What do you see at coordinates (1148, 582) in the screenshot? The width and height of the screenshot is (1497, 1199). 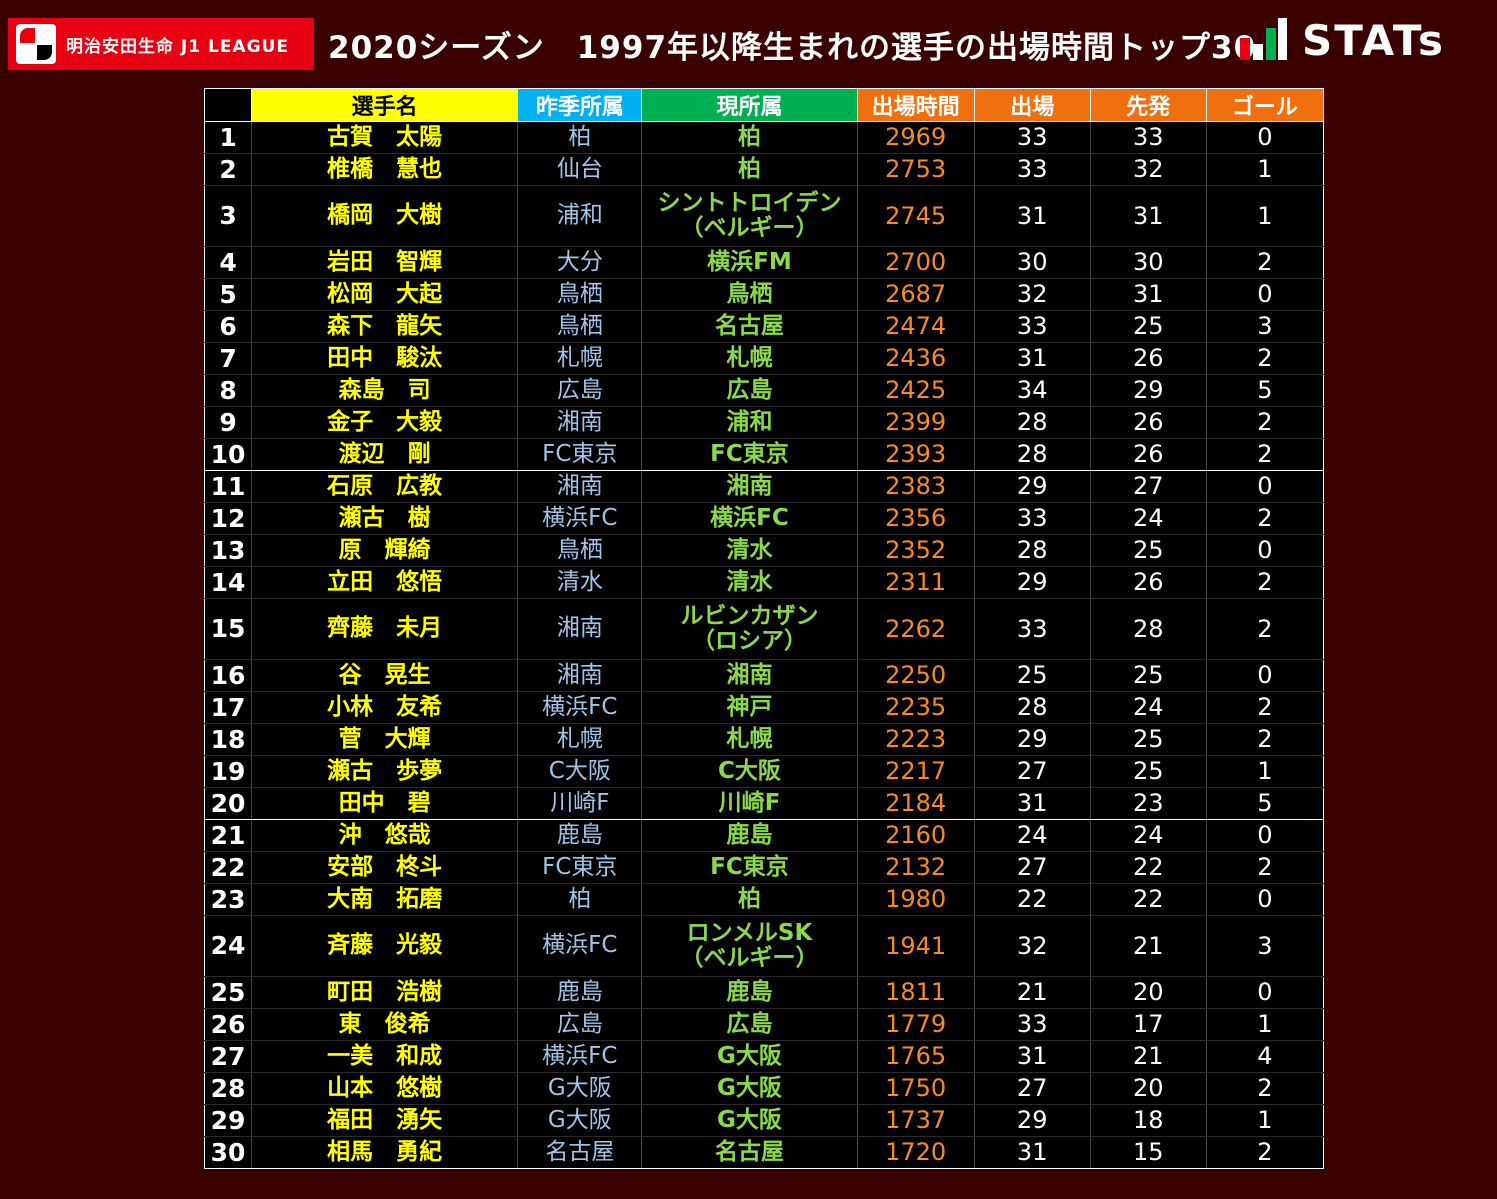 I see `cell-starts: 26` at bounding box center [1148, 582].